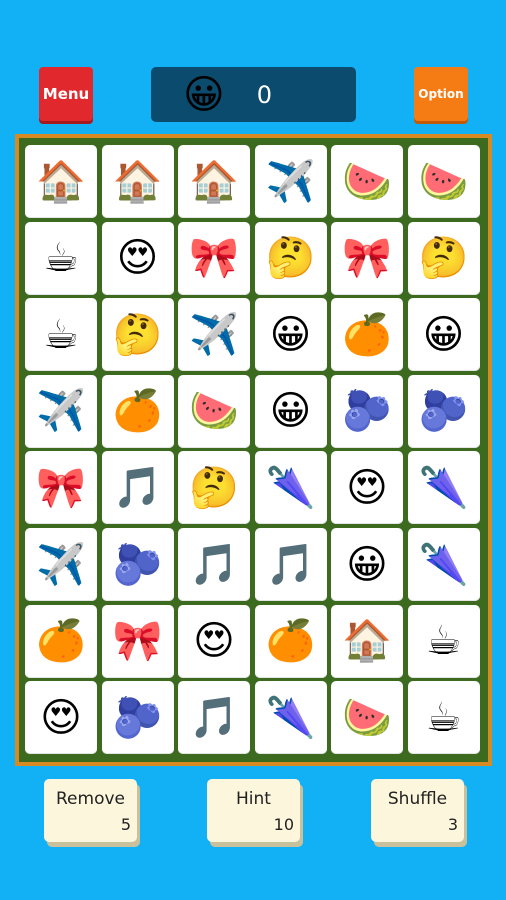 The width and height of the screenshot is (506, 900). I want to click on smiley-icon: 😀, so click(204, 94).